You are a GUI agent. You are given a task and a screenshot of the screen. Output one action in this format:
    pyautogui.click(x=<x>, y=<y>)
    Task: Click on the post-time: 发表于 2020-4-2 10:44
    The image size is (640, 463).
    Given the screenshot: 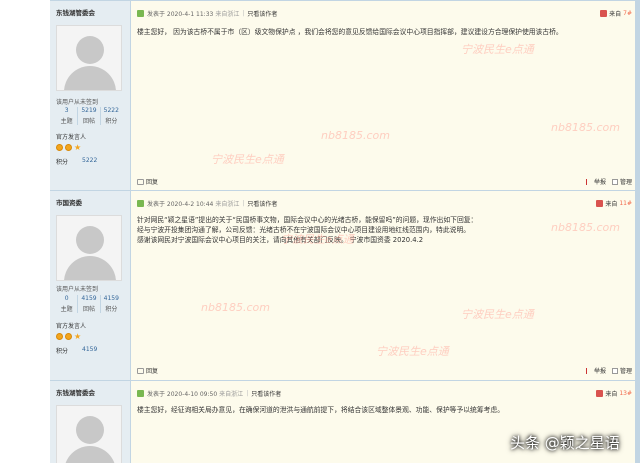 What is the action you would take?
    pyautogui.click(x=180, y=204)
    